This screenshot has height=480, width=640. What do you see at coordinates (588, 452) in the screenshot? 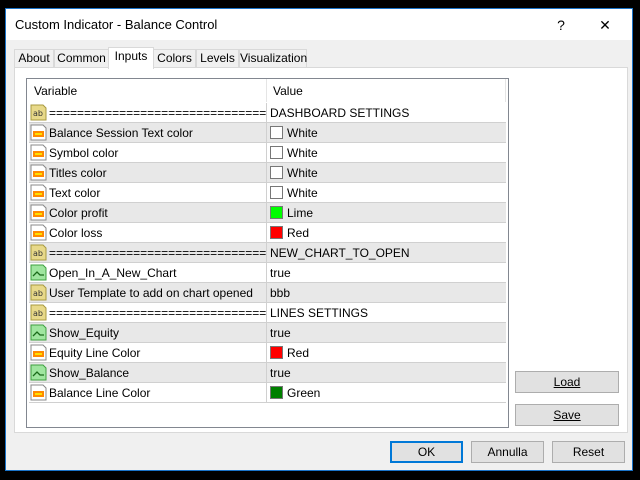
I see `reset-button: Reset` at bounding box center [588, 452].